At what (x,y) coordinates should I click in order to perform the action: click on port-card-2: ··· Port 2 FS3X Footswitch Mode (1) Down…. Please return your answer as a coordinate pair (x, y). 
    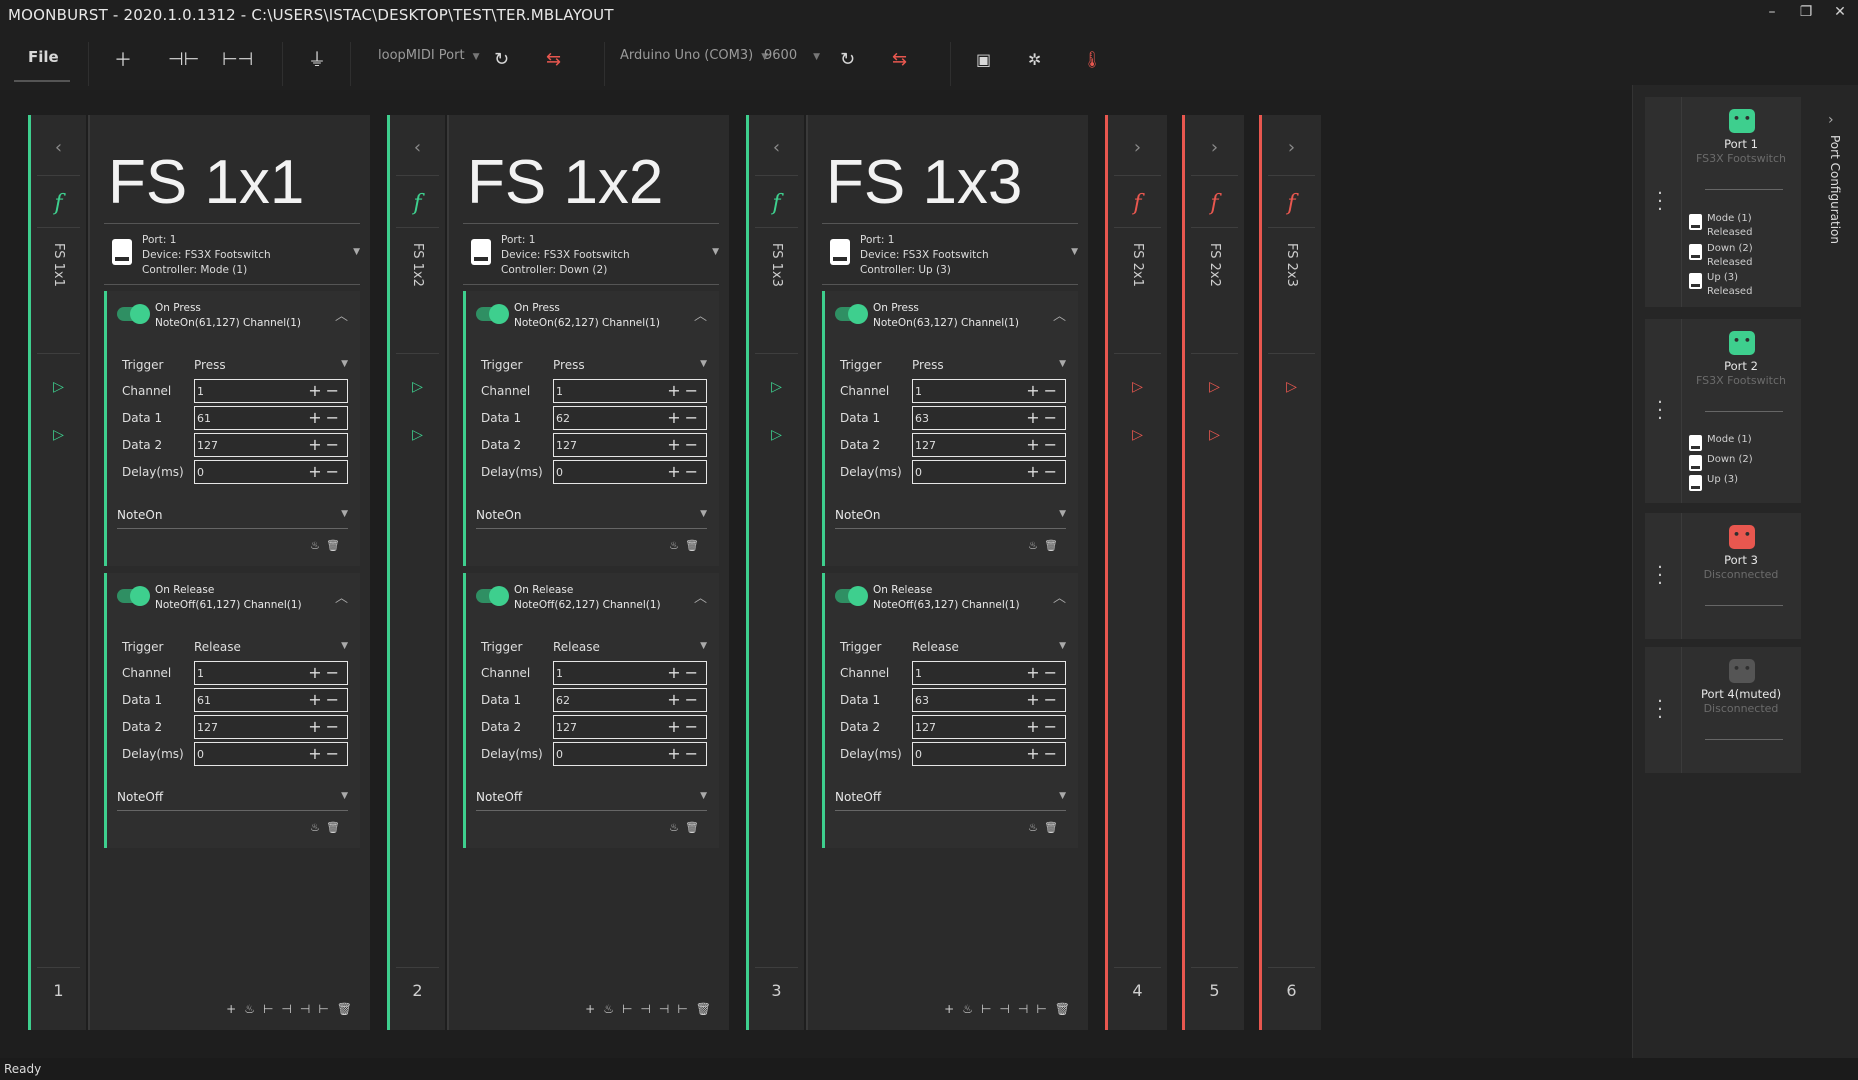
    Looking at the image, I should click on (1723, 411).